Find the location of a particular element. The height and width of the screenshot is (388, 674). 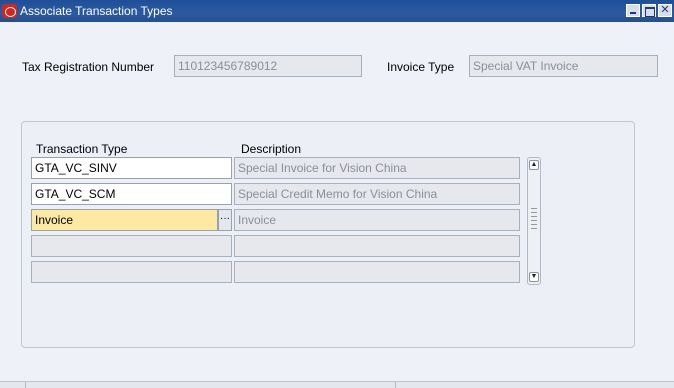

table-row-5-description is located at coordinates (377, 272).